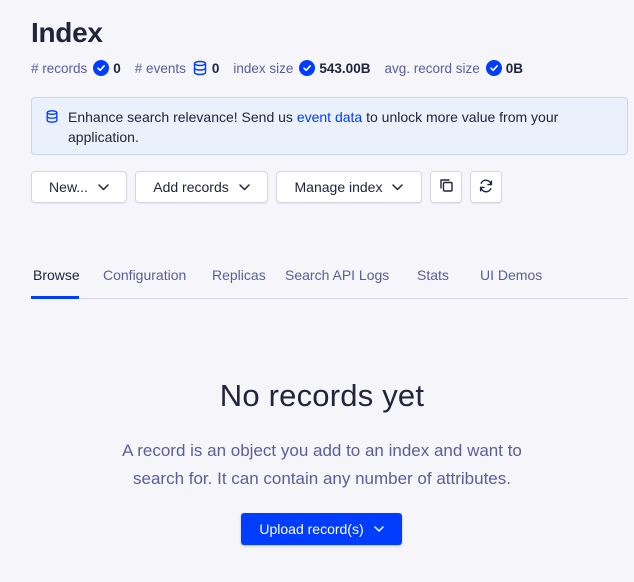 The height and width of the screenshot is (582, 634). Describe the element at coordinates (67, 32) in the screenshot. I see `page-title: Index` at that location.